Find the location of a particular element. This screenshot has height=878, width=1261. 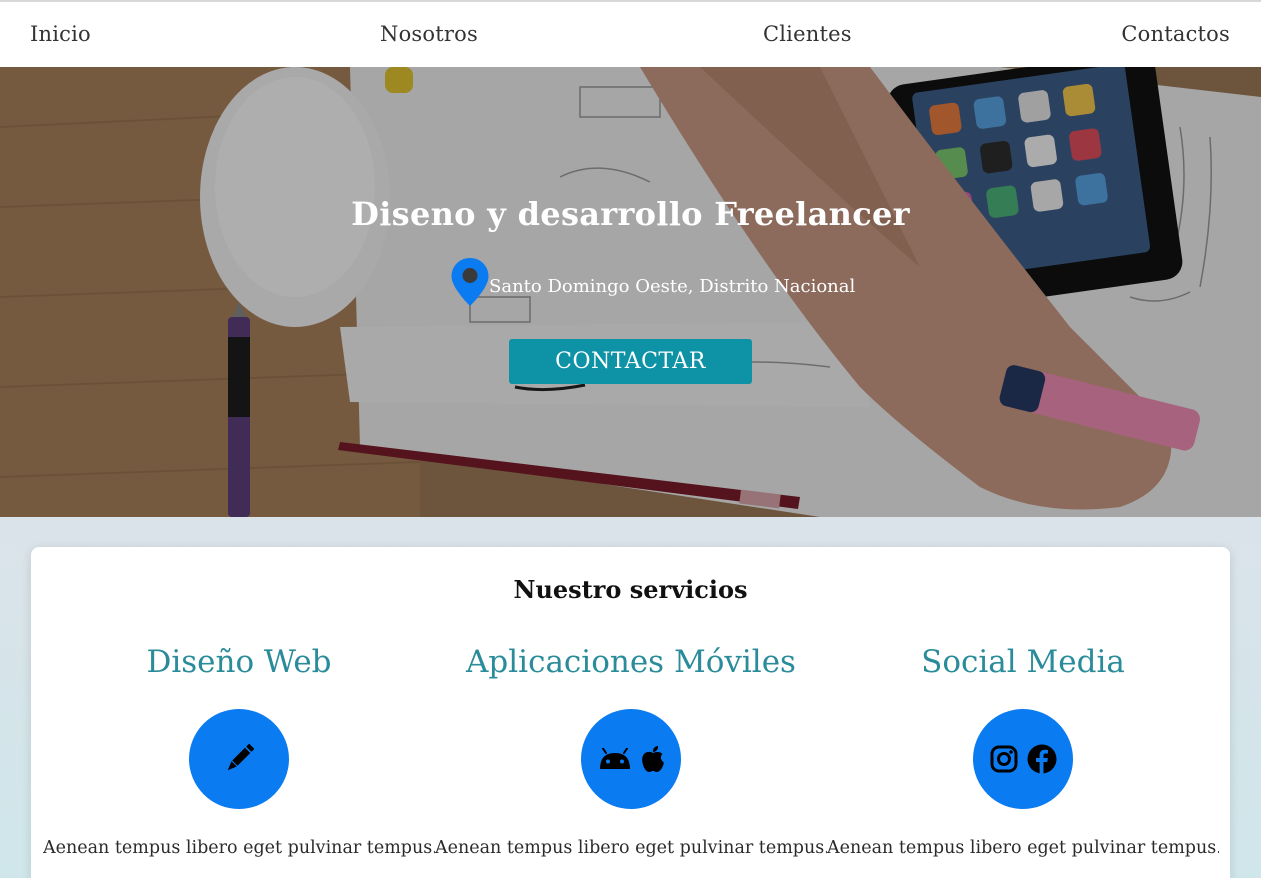

location-text: Santo Domingo Oeste, Distrito Nacional is located at coordinates (672, 286).